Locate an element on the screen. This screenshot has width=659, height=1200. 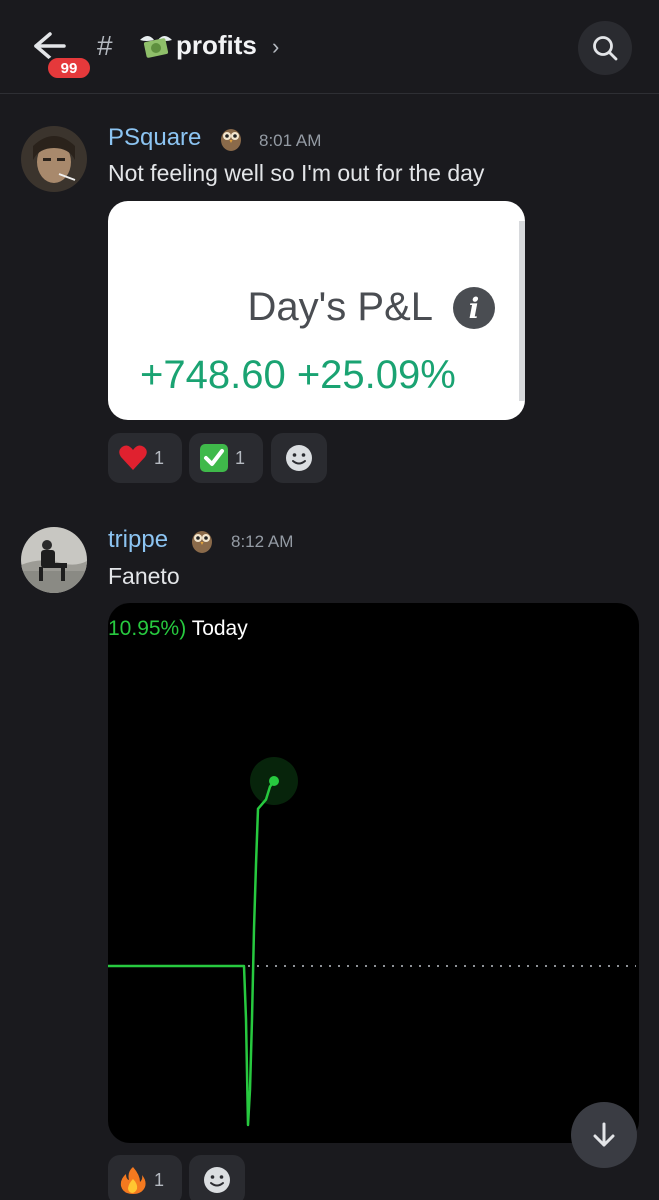
reaction-fire: 1 is located at coordinates (145, 1177).